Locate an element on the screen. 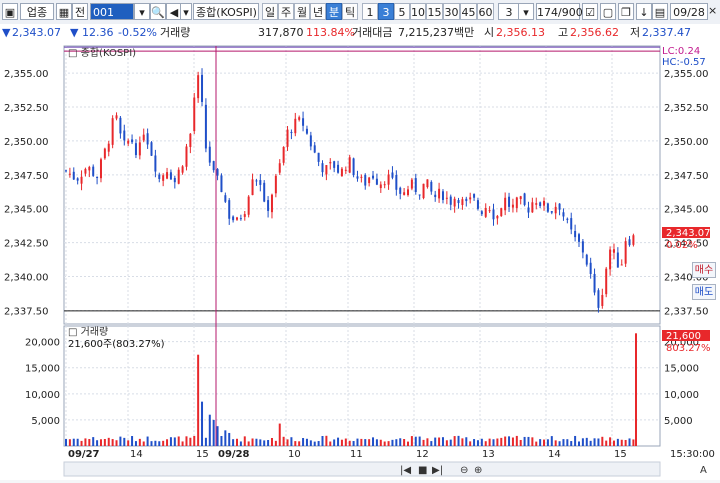  count-field: 174/900 is located at coordinates (559, 11).